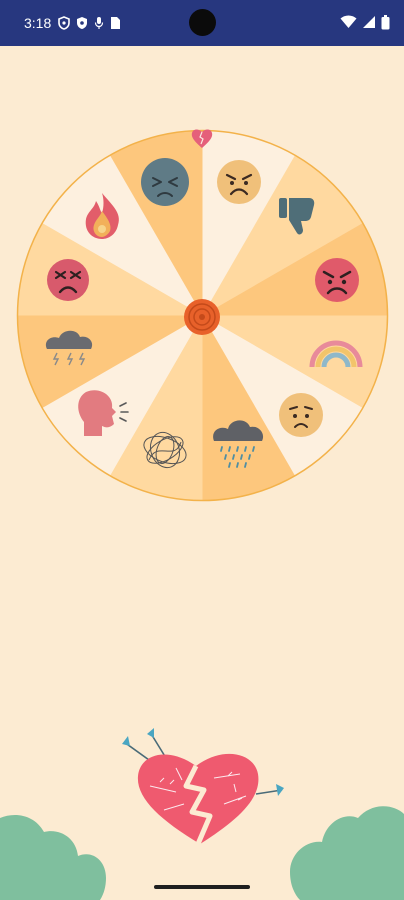 Image resolution: width=404 pixels, height=900 pixels. I want to click on microphone-icon, so click(99, 23).